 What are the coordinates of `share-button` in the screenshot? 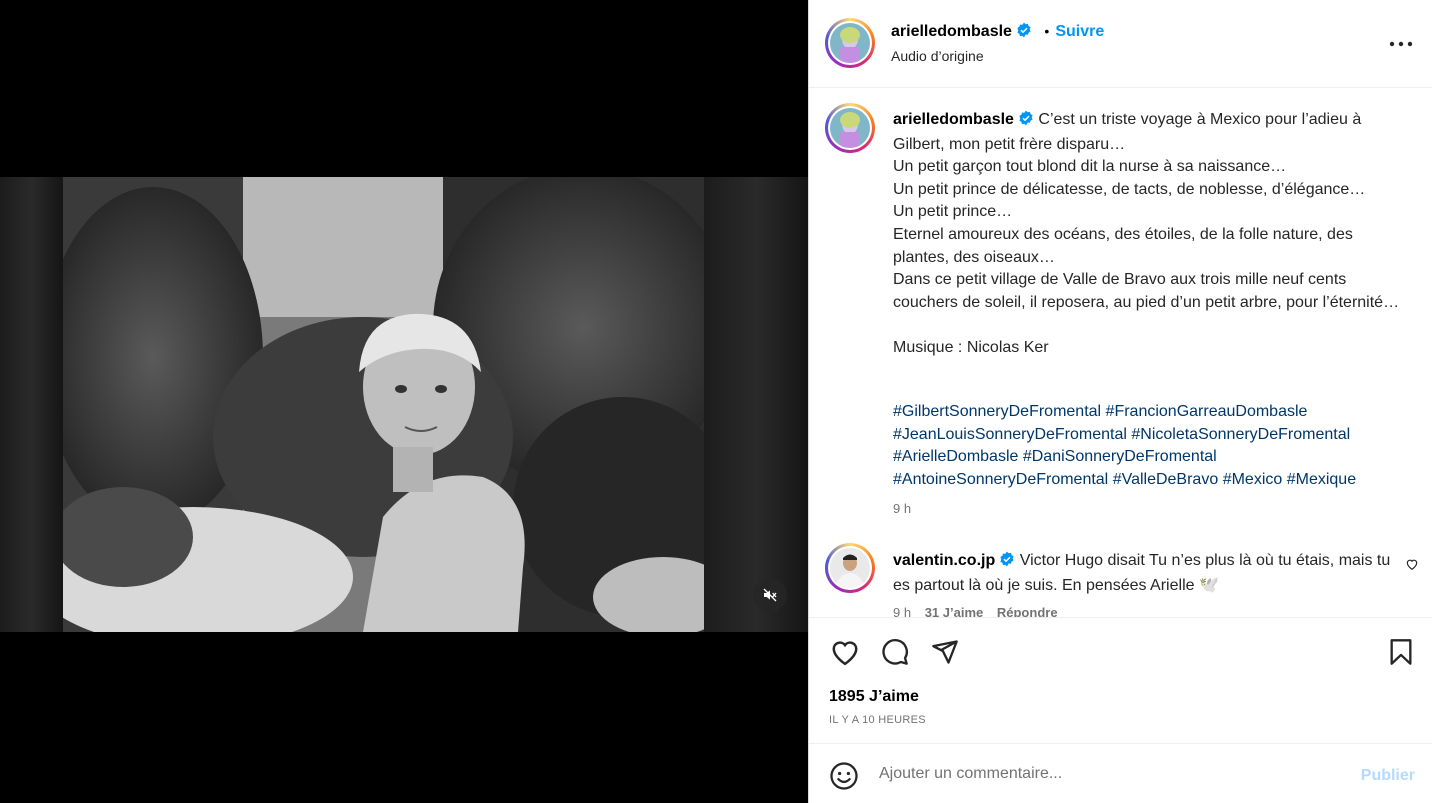 It's located at (945, 652).